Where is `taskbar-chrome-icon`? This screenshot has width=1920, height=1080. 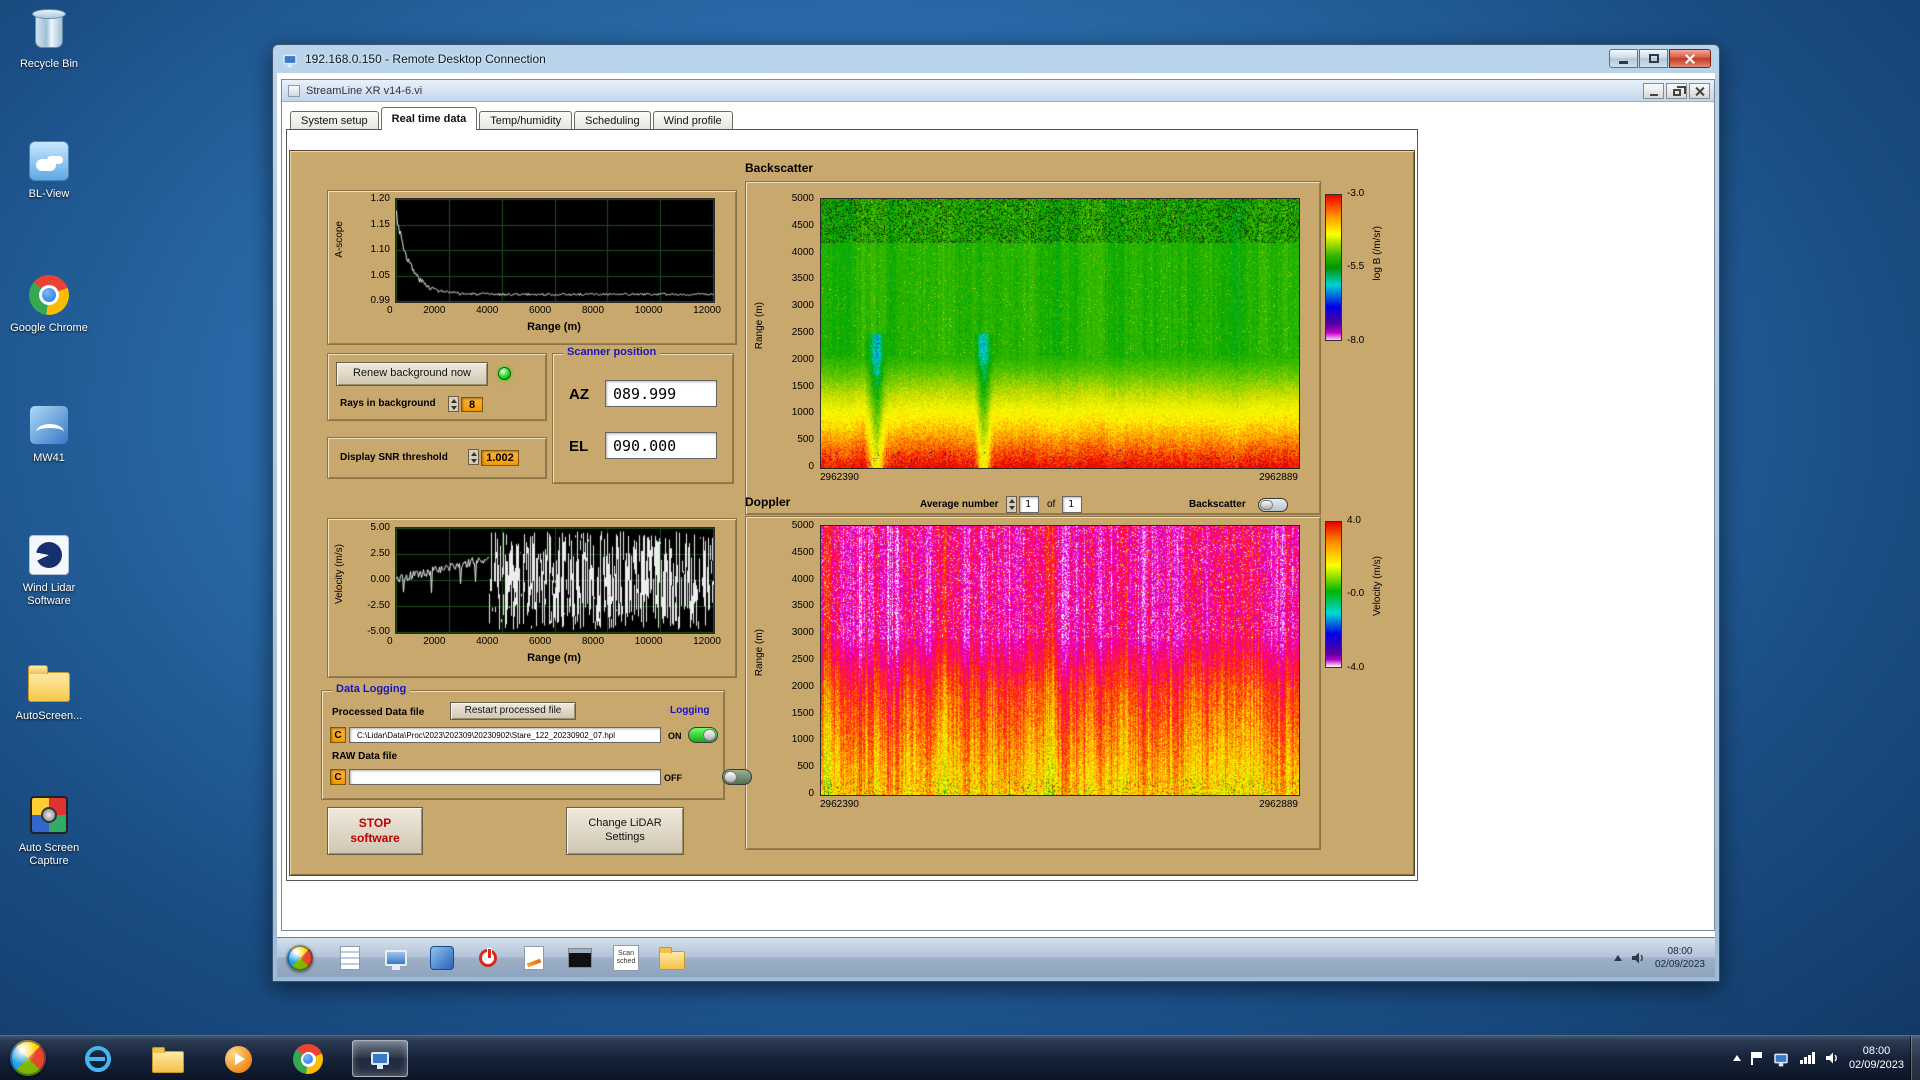
taskbar-chrome-icon is located at coordinates (308, 1059).